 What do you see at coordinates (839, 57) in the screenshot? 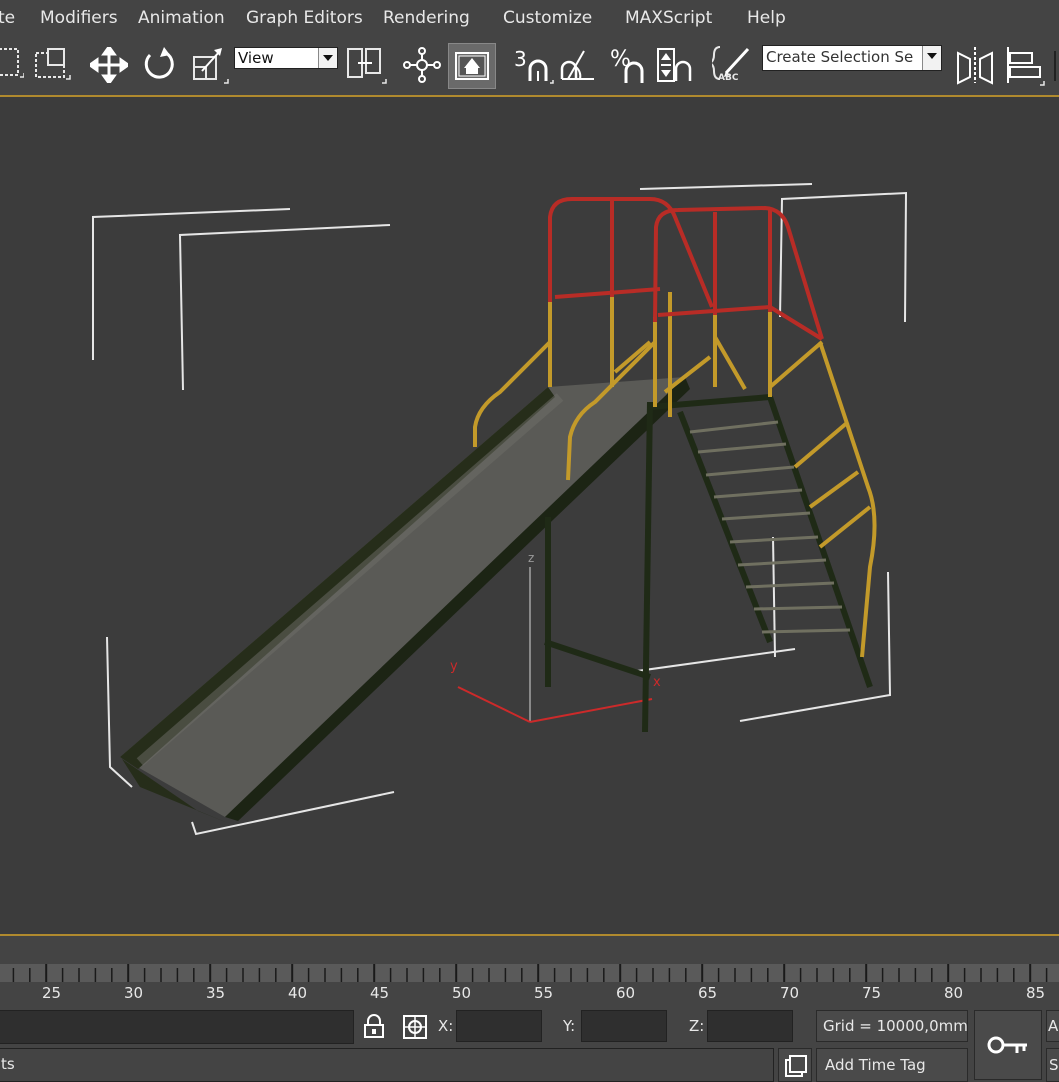
I see `selection-set-input: Create Selection Se` at bounding box center [839, 57].